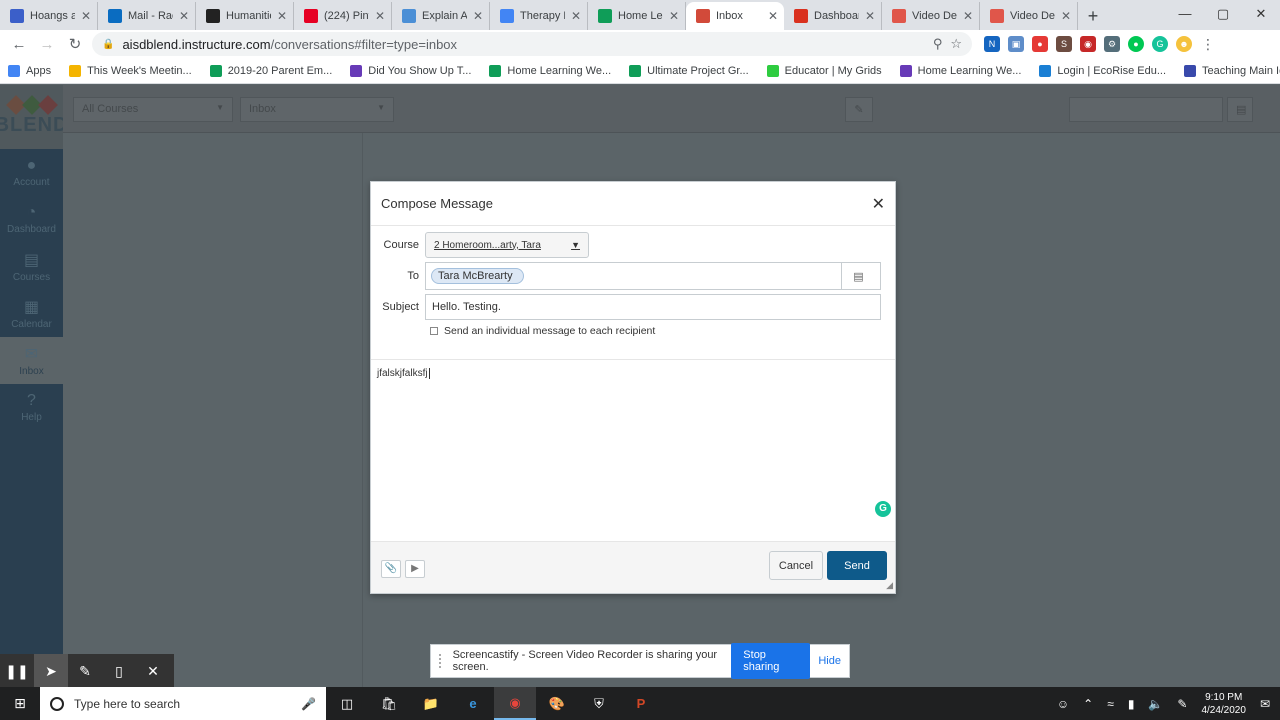 The height and width of the screenshot is (720, 1280). What do you see at coordinates (1155, 704) in the screenshot?
I see `volume-icon: 🔈` at bounding box center [1155, 704].